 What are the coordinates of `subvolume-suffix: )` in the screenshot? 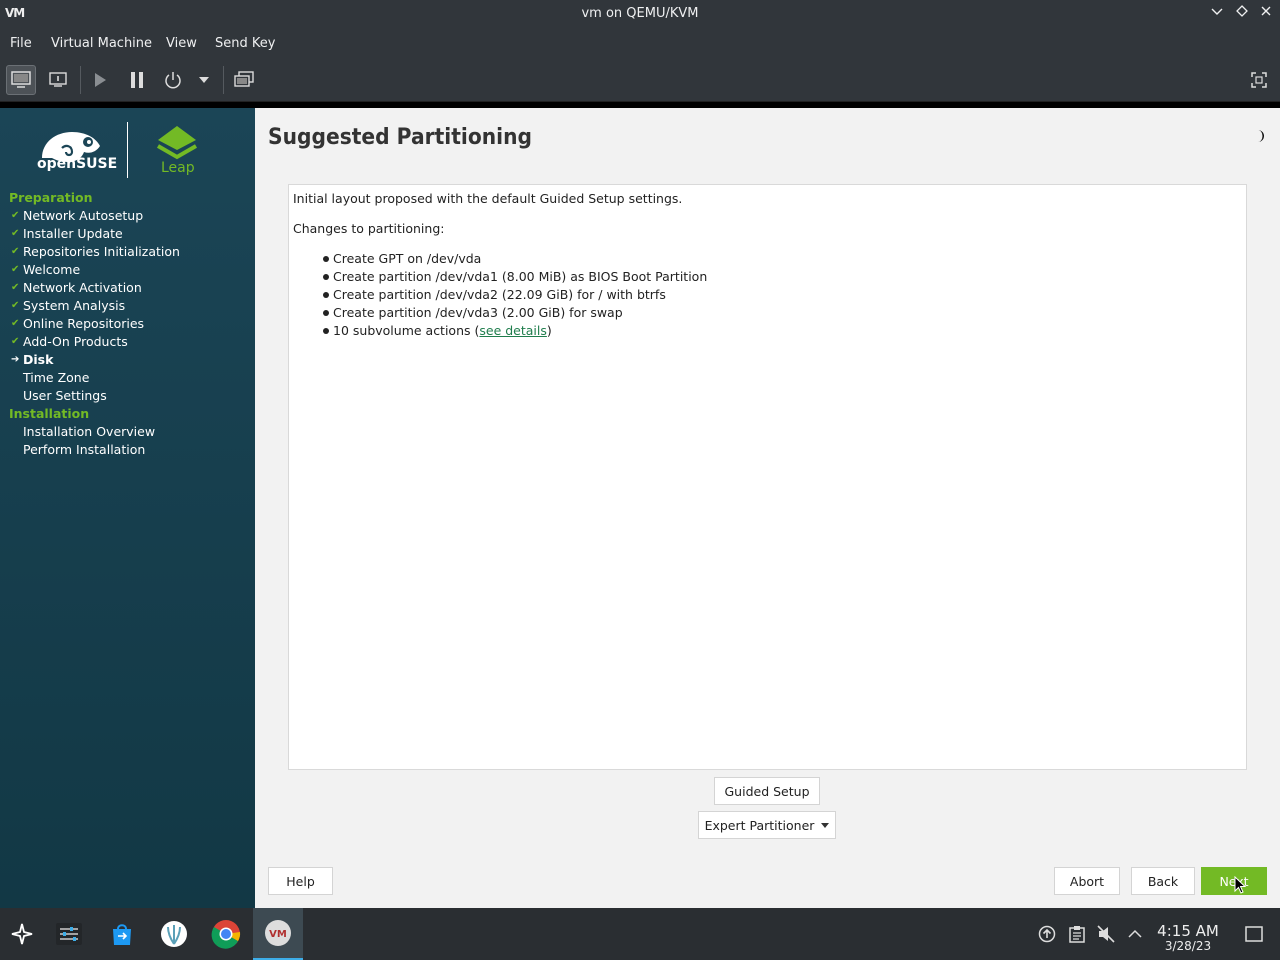 It's located at (549, 330).